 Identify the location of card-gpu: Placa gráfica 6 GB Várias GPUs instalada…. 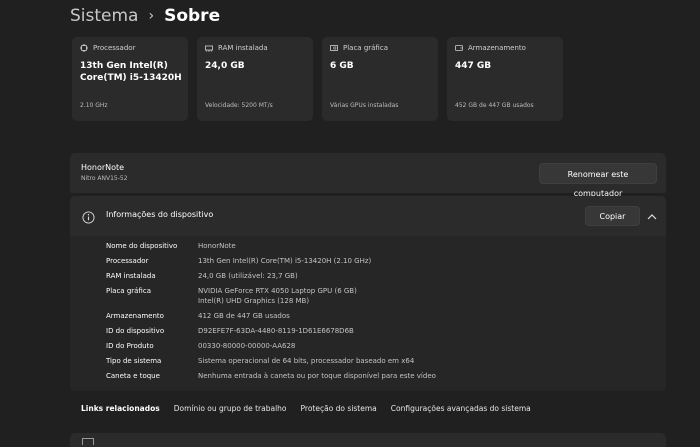
(380, 79).